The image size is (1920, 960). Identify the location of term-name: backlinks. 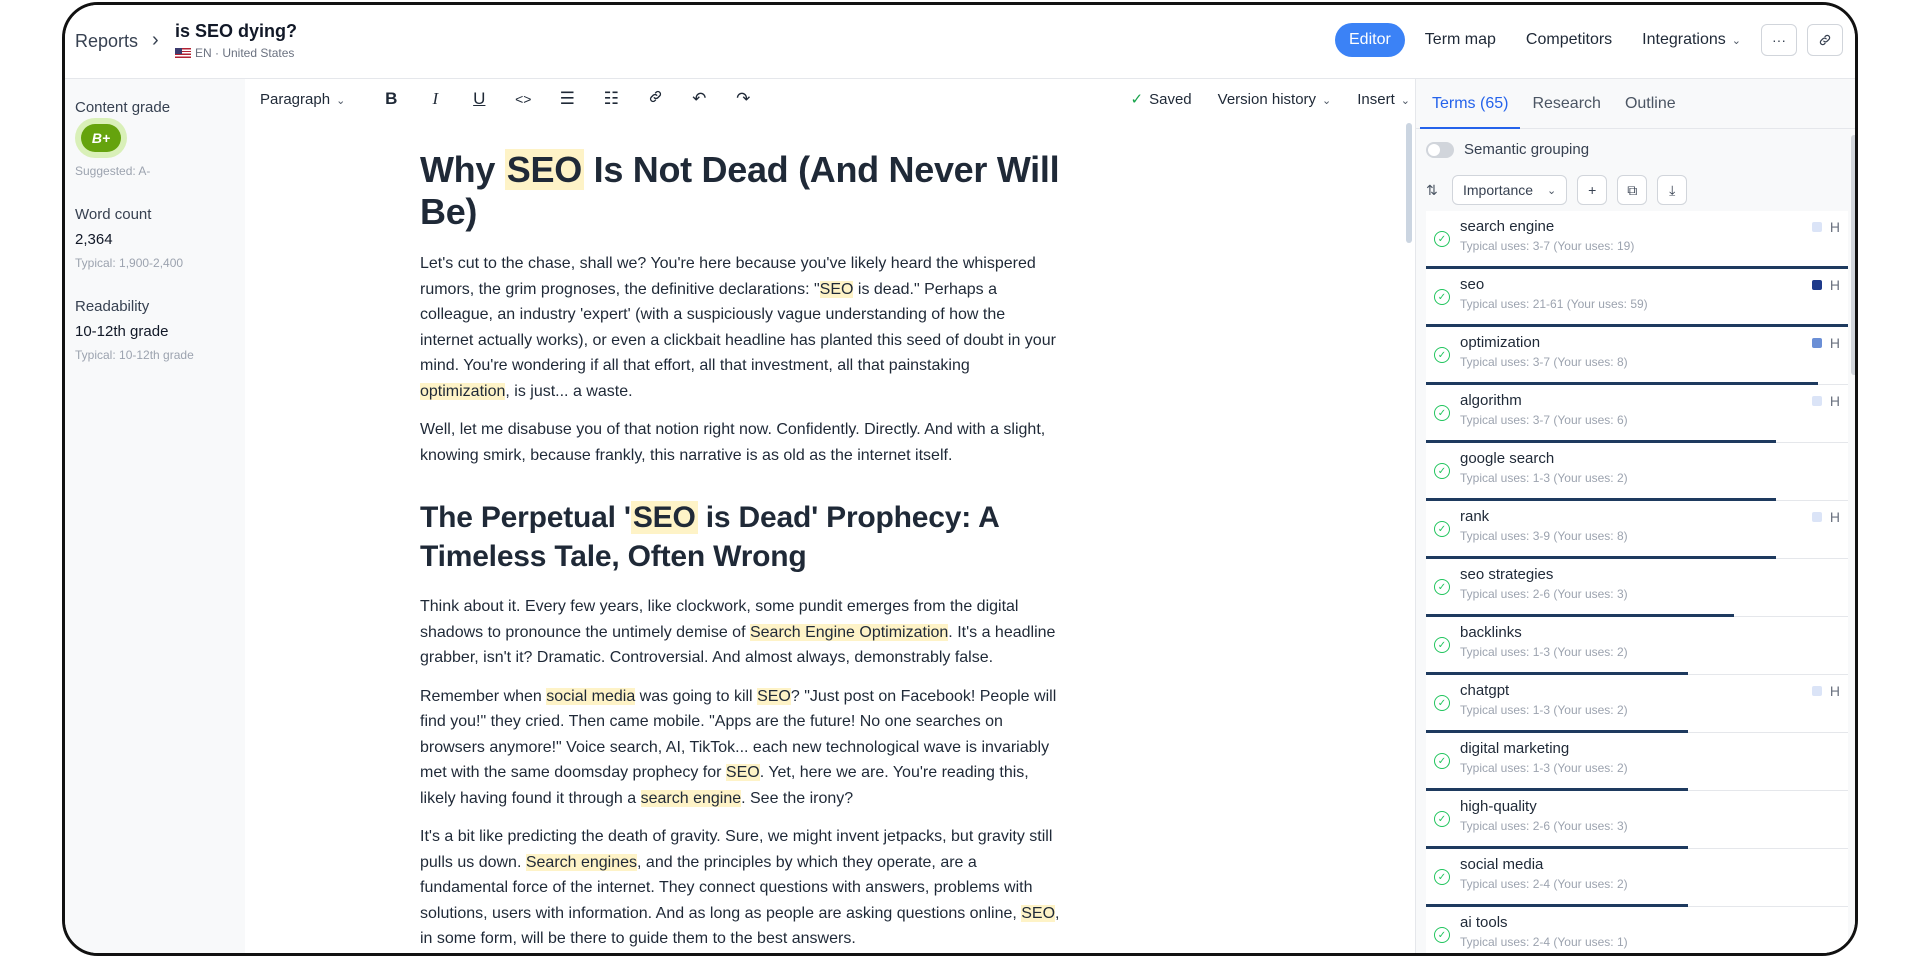
(1491, 632).